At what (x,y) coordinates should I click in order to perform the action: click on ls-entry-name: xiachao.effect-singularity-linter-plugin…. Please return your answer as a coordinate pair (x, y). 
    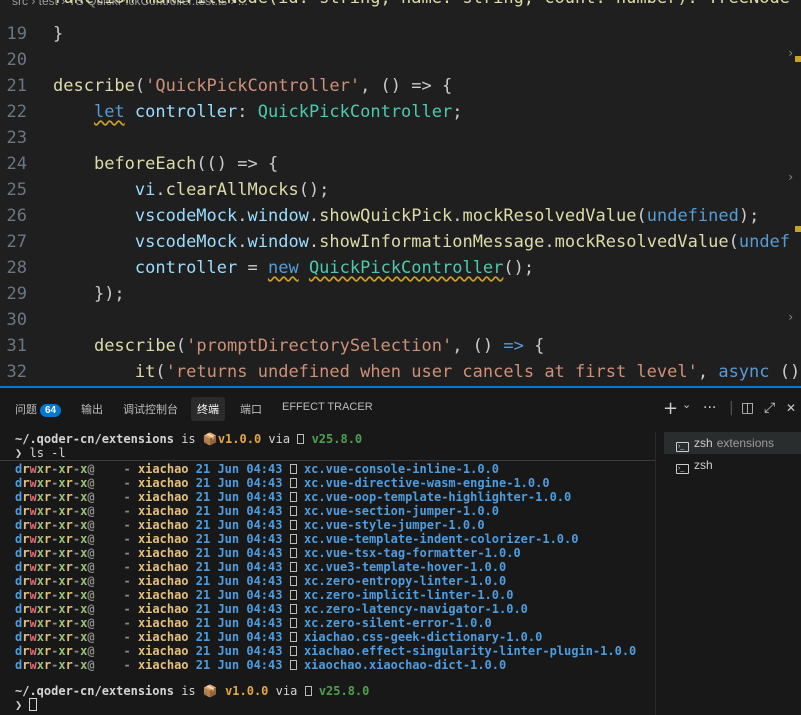
    Looking at the image, I should click on (470, 651).